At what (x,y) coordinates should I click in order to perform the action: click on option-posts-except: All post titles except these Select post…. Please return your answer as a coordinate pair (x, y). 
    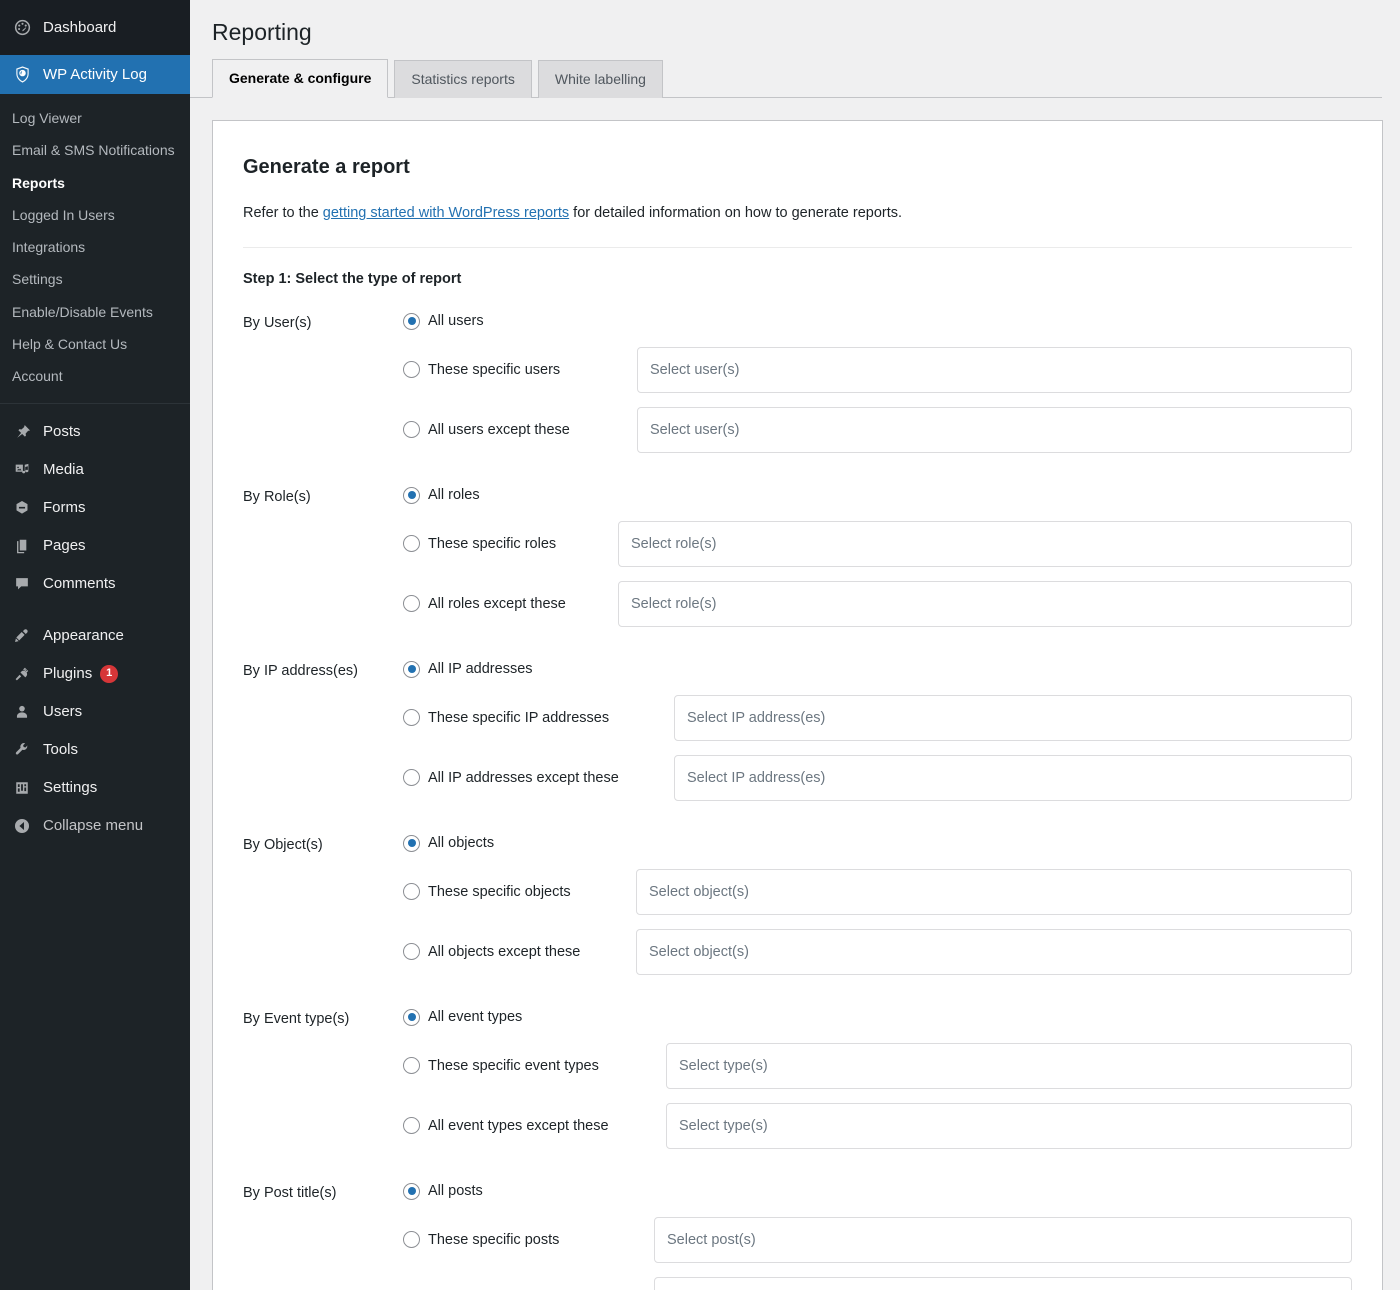
    Looking at the image, I should click on (877, 1283).